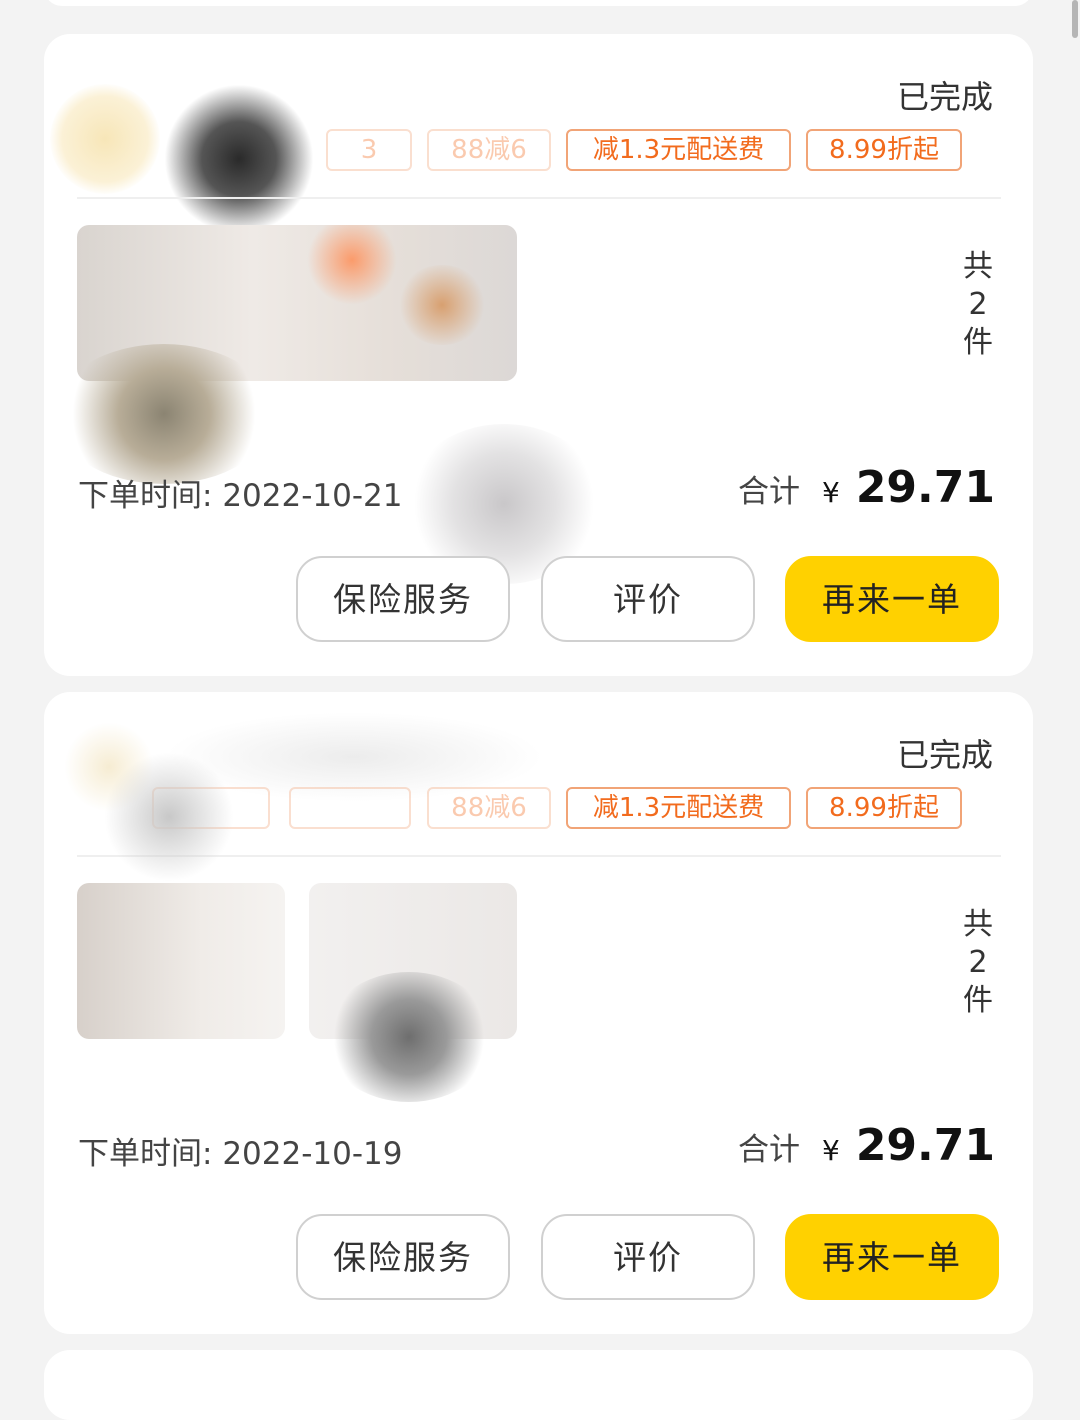 This screenshot has height=1420, width=1080. I want to click on scrollbar, so click(1075, 19).